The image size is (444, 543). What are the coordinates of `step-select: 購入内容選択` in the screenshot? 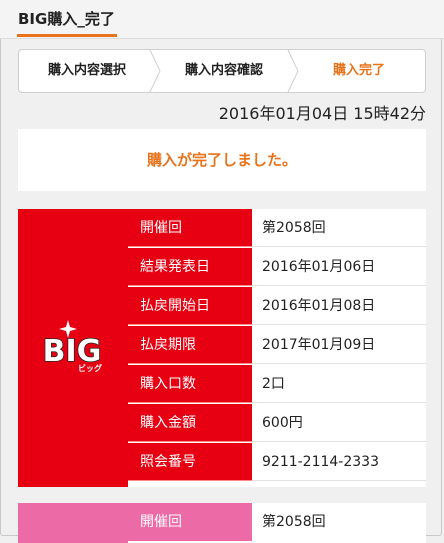 It's located at (86, 70).